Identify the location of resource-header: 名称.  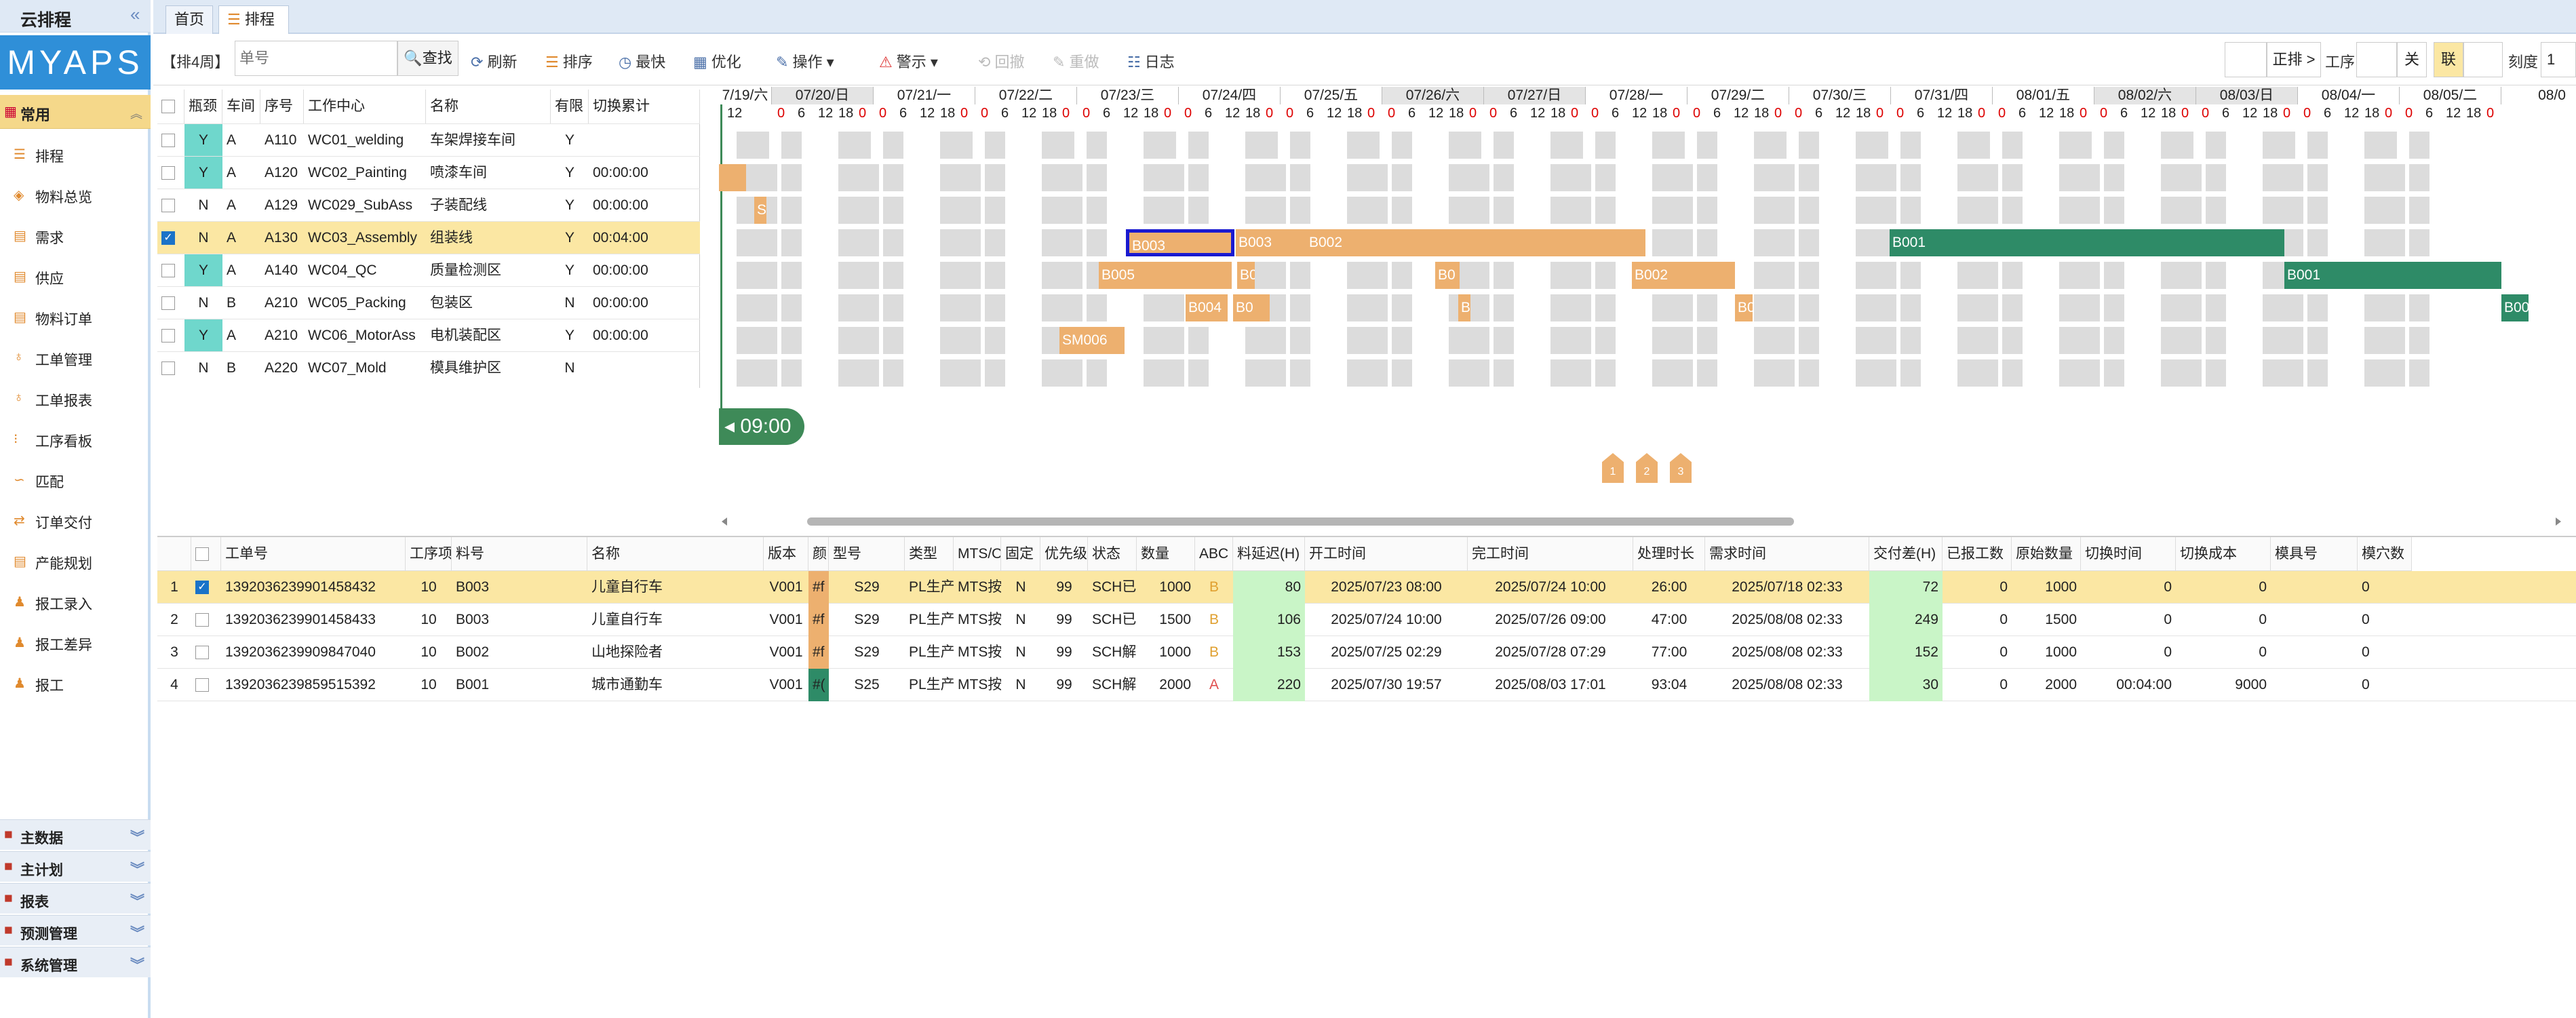
(488, 107).